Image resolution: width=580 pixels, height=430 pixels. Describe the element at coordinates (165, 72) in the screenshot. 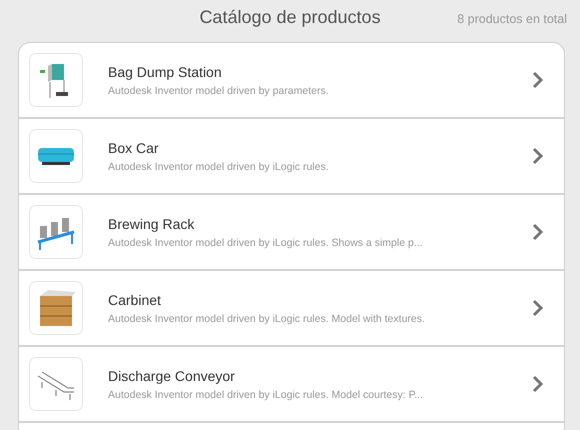

I see `product-name: Bag Dump Station` at that location.